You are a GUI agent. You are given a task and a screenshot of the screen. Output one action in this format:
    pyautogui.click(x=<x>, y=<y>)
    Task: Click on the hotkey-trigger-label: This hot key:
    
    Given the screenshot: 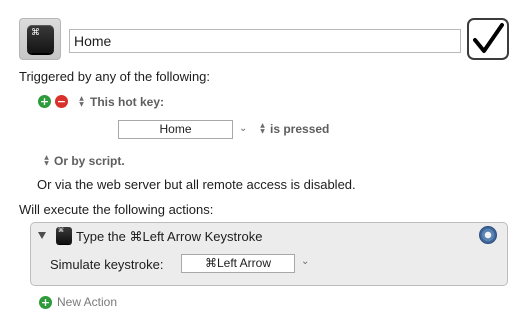 What is the action you would take?
    pyautogui.click(x=127, y=102)
    